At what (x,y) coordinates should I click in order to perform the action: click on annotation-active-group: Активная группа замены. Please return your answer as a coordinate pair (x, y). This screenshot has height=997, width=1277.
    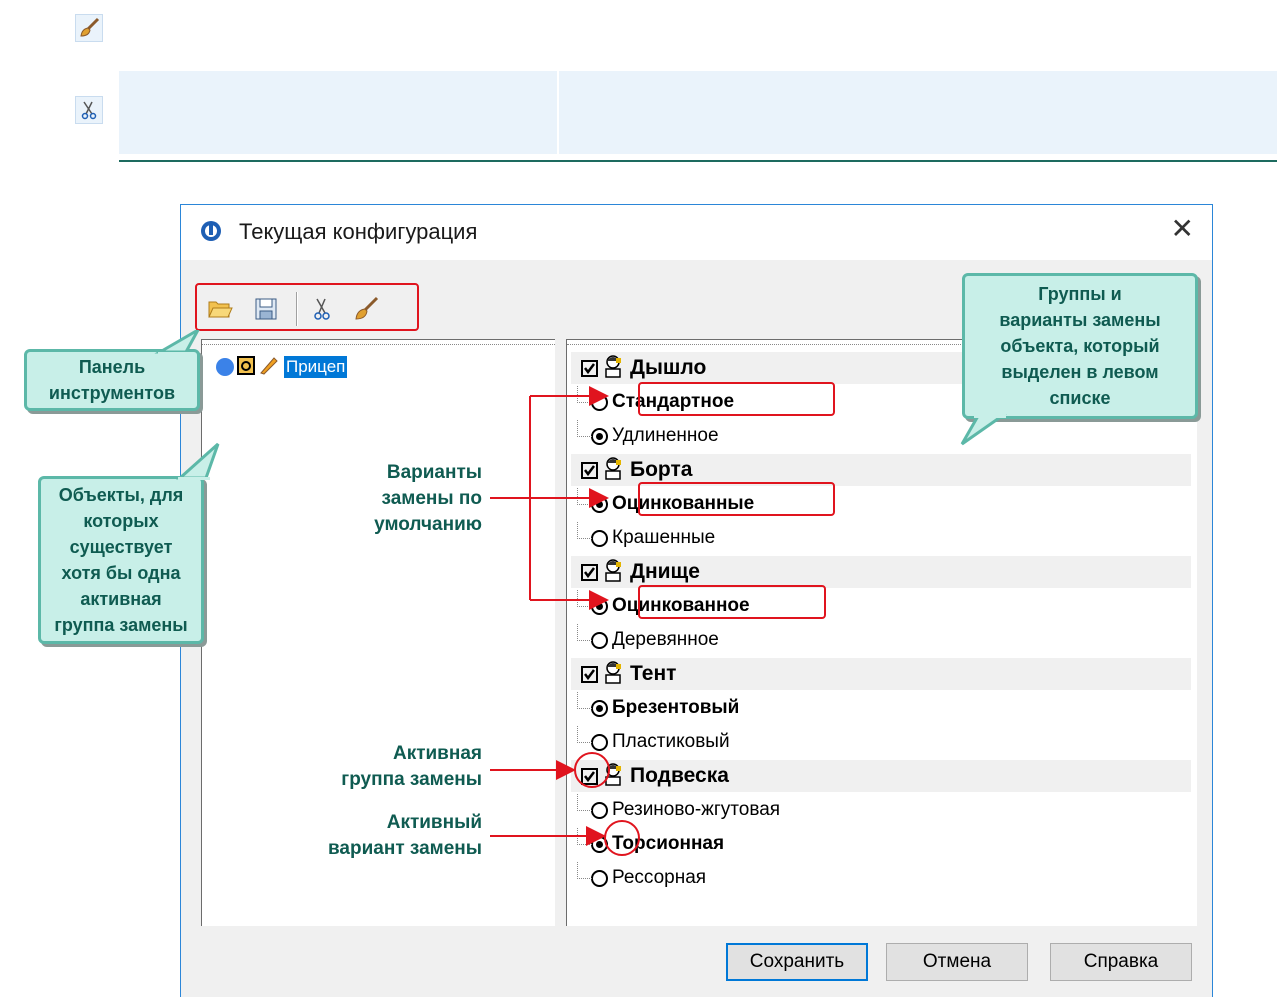
    Looking at the image, I should click on (411, 766).